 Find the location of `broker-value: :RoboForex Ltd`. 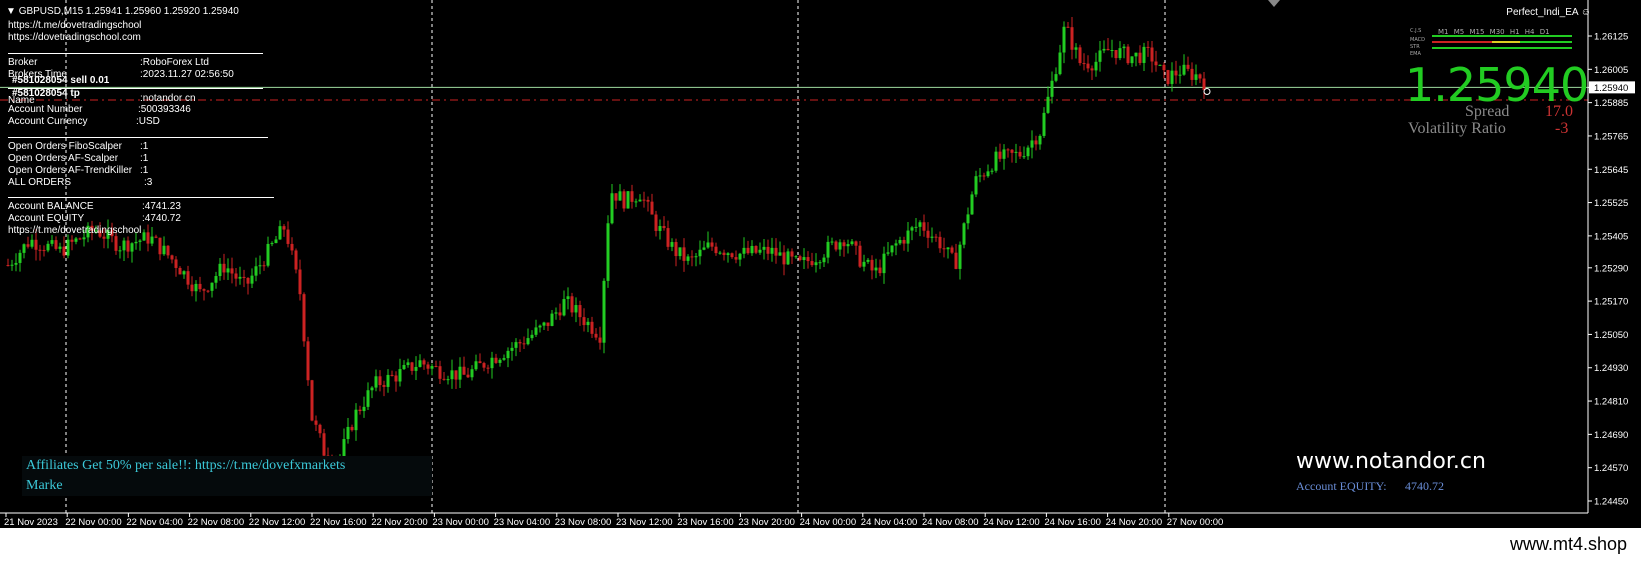

broker-value: :RoboForex Ltd is located at coordinates (174, 62).